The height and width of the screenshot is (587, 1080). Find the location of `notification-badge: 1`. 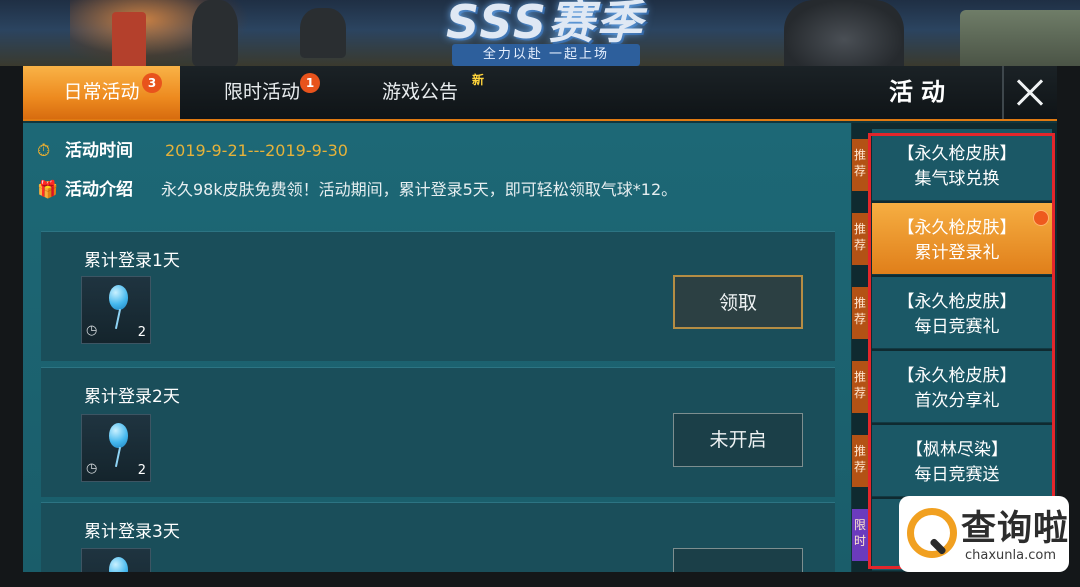

notification-badge: 1 is located at coordinates (310, 83).